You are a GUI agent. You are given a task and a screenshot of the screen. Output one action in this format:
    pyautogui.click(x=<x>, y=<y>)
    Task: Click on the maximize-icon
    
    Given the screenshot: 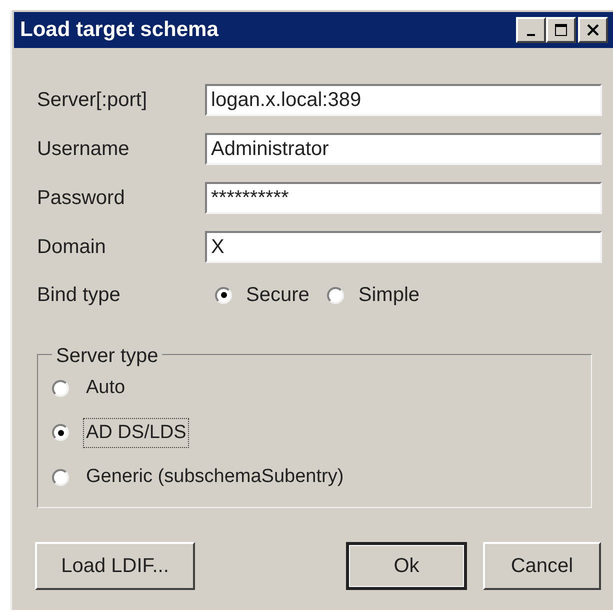 What is the action you would take?
    pyautogui.click(x=561, y=30)
    